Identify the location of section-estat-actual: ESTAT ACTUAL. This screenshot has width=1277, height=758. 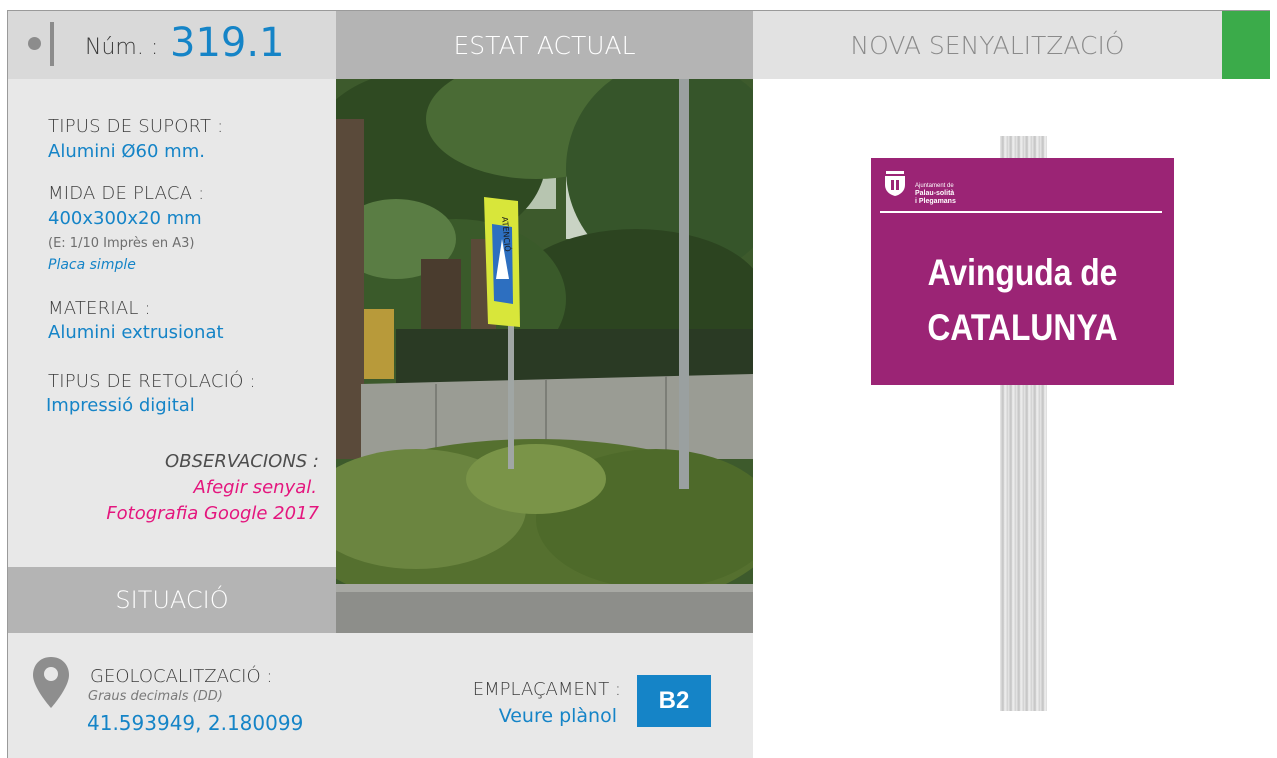
(544, 45).